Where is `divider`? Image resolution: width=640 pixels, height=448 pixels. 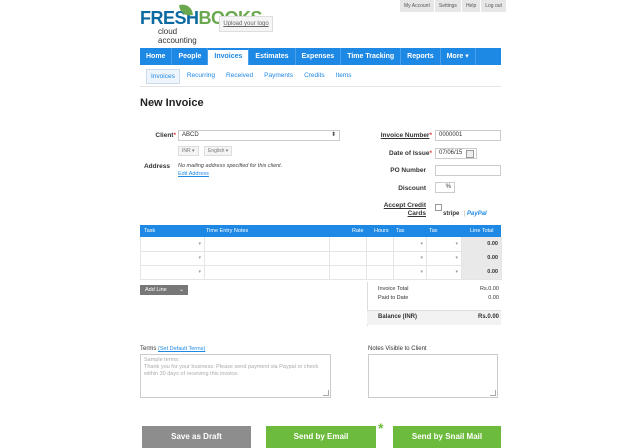
divider is located at coordinates (320, 86).